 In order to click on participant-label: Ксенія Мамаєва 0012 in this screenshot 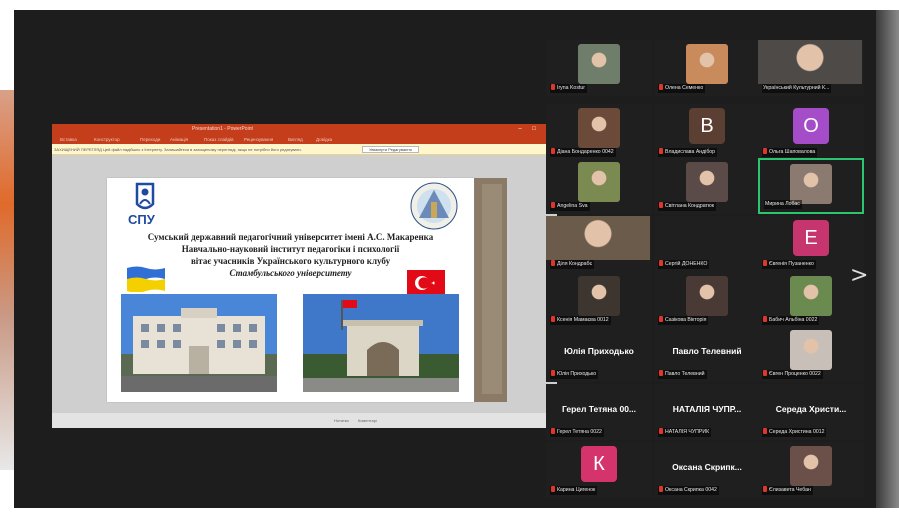, I will do `click(580, 320)`.